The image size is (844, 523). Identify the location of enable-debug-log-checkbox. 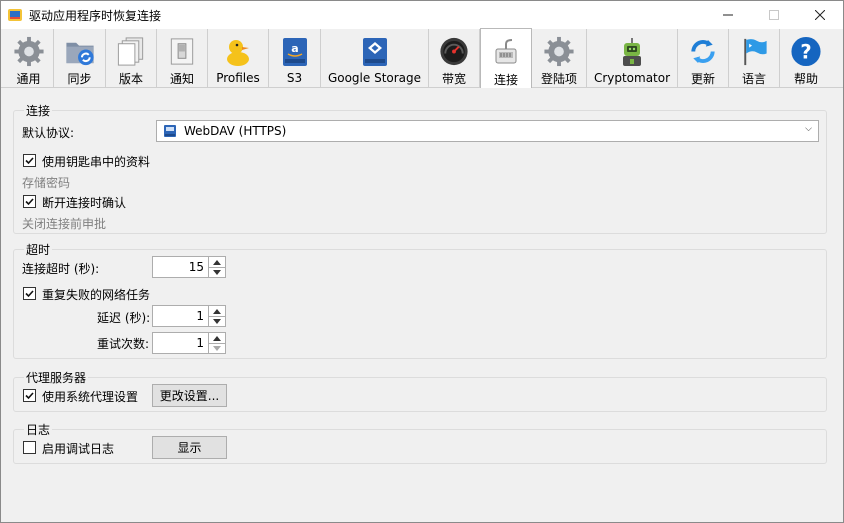
(29, 447).